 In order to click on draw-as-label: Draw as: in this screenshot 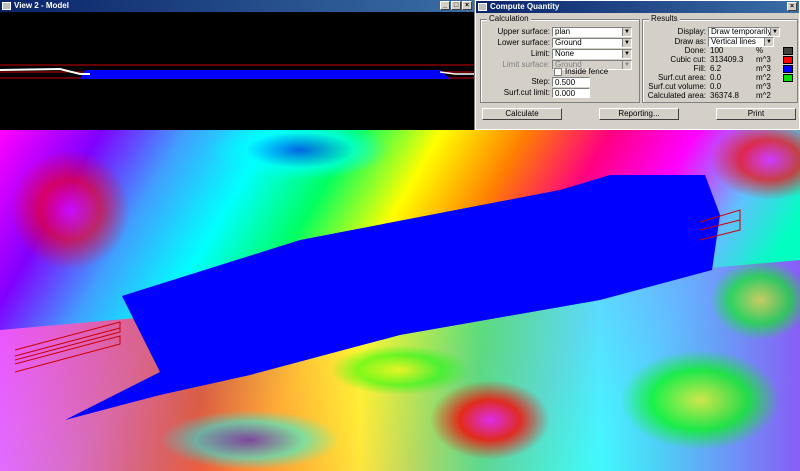, I will do `click(690, 41)`.